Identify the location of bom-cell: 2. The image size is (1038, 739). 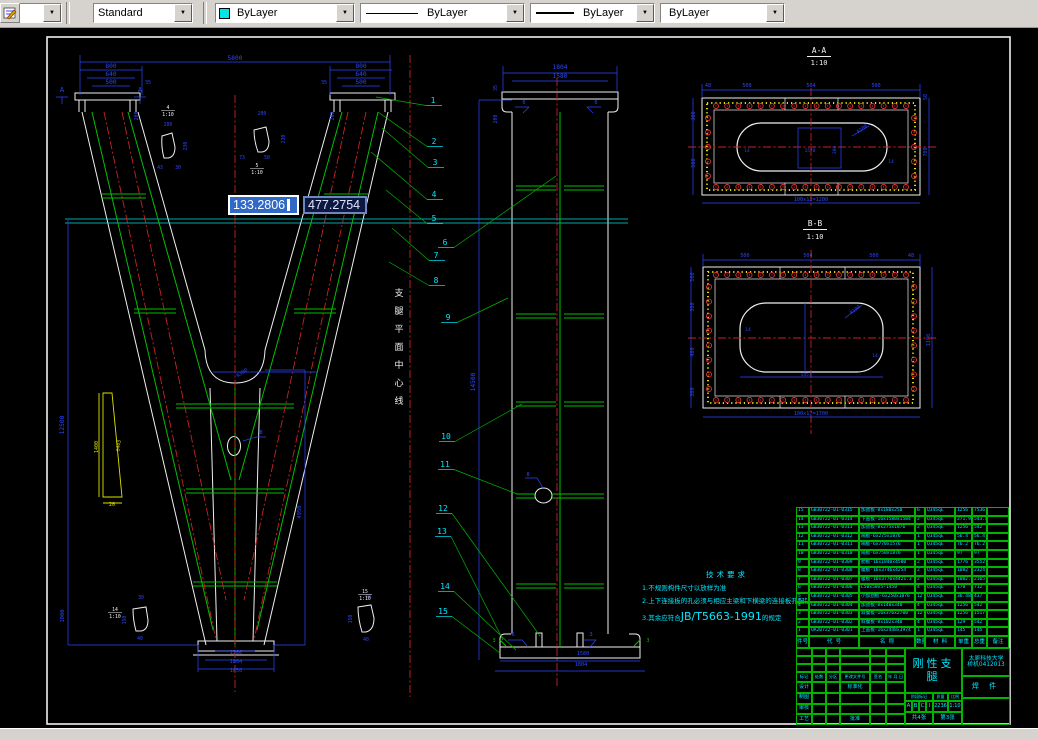
(802, 623).